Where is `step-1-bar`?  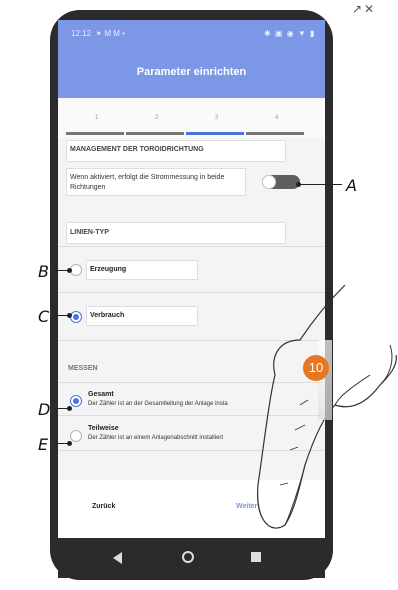 step-1-bar is located at coordinates (95, 133).